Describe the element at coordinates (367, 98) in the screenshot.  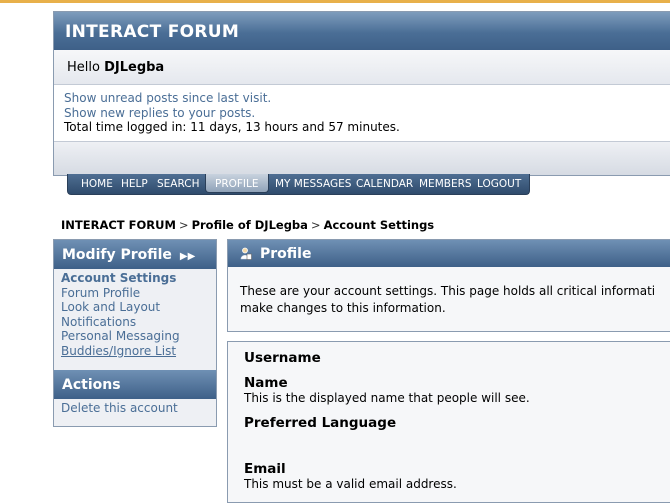
I see `unread-posts-link: Show unread posts since last visit.` at that location.